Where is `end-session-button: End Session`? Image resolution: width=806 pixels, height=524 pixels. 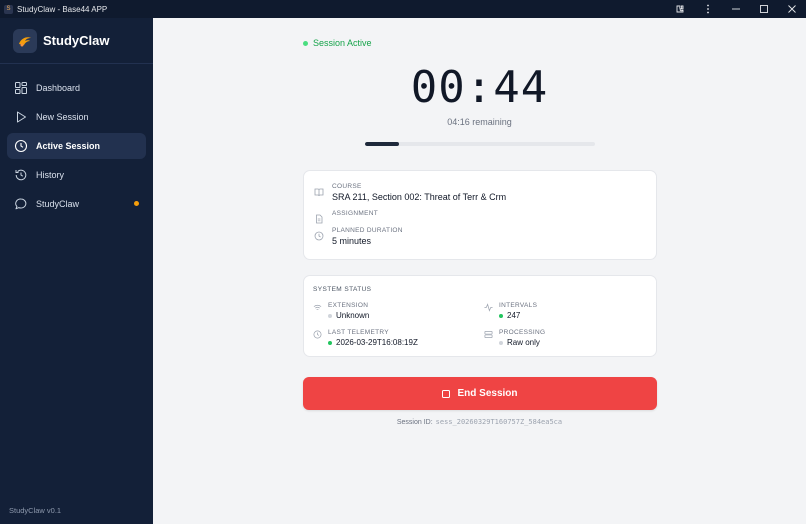 end-session-button: End Session is located at coordinates (480, 393).